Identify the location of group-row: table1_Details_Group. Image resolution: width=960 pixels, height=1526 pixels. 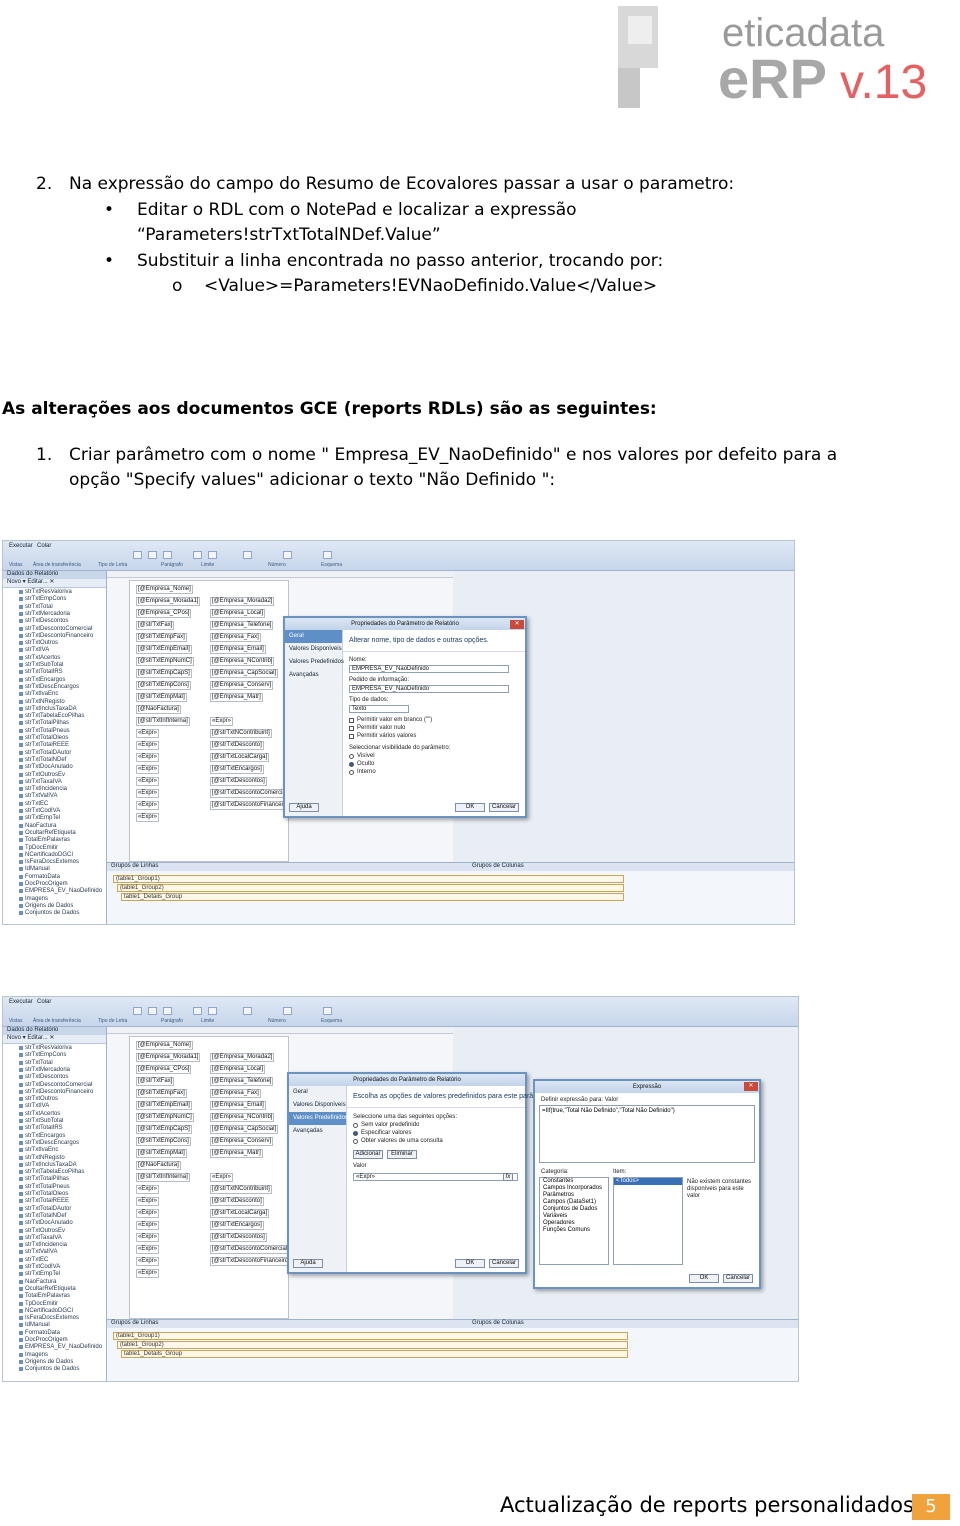
(372, 897).